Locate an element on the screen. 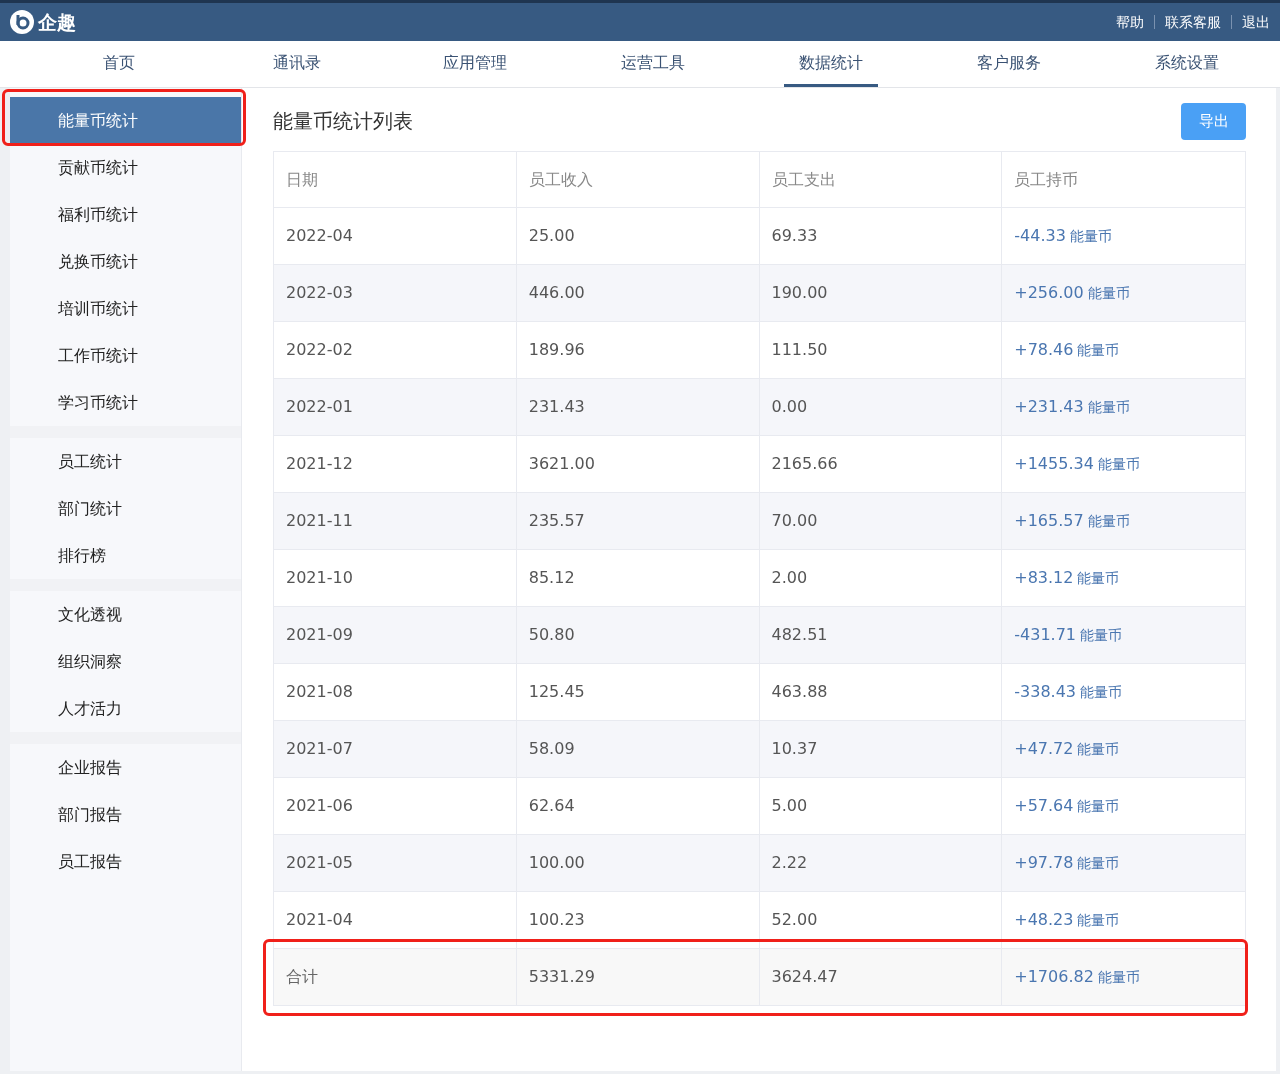 The height and width of the screenshot is (1074, 1280). balance-value: -44.33 is located at coordinates (1040, 236).